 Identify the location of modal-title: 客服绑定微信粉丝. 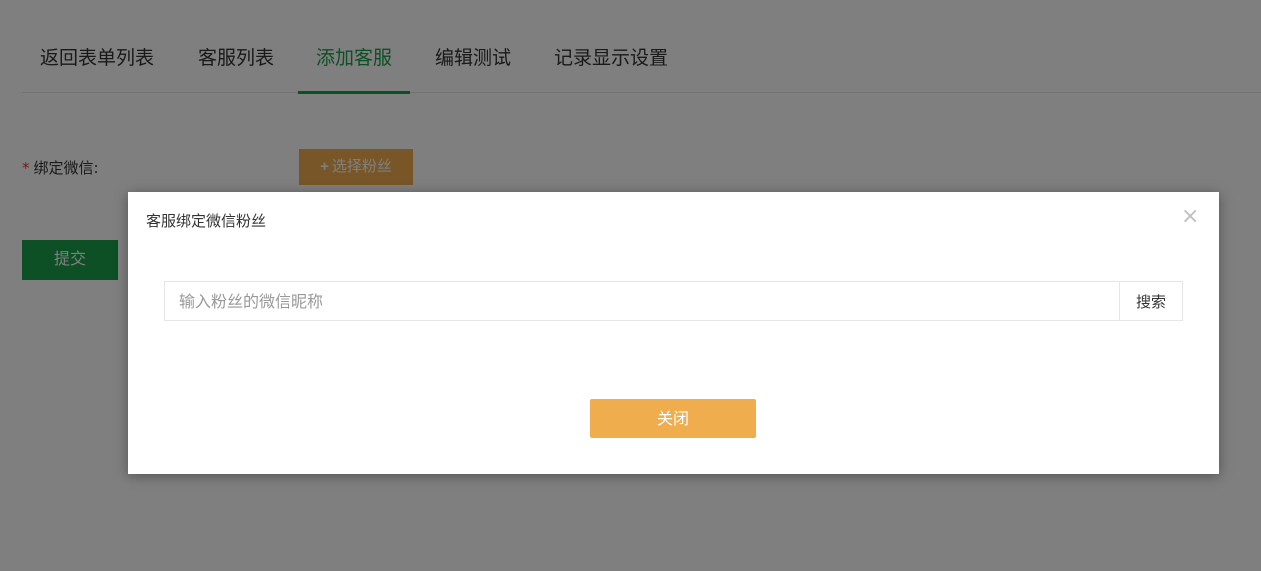
(206, 221).